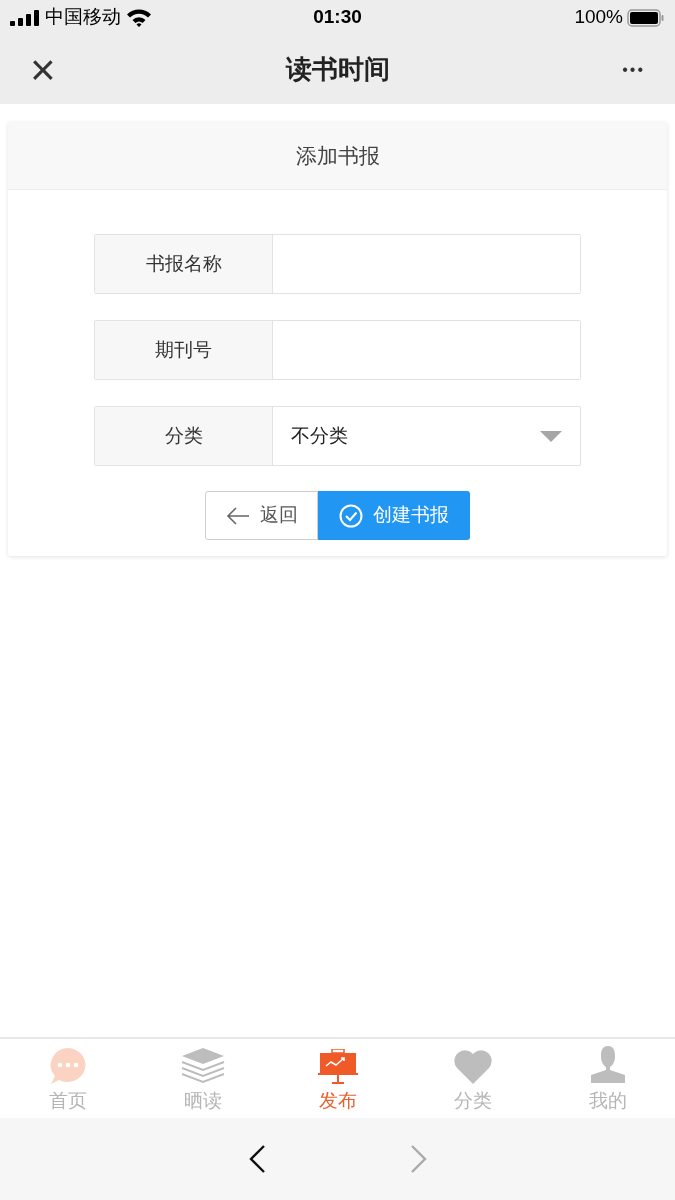  Describe the element at coordinates (646, 17) in the screenshot. I see `battery-icon` at that location.